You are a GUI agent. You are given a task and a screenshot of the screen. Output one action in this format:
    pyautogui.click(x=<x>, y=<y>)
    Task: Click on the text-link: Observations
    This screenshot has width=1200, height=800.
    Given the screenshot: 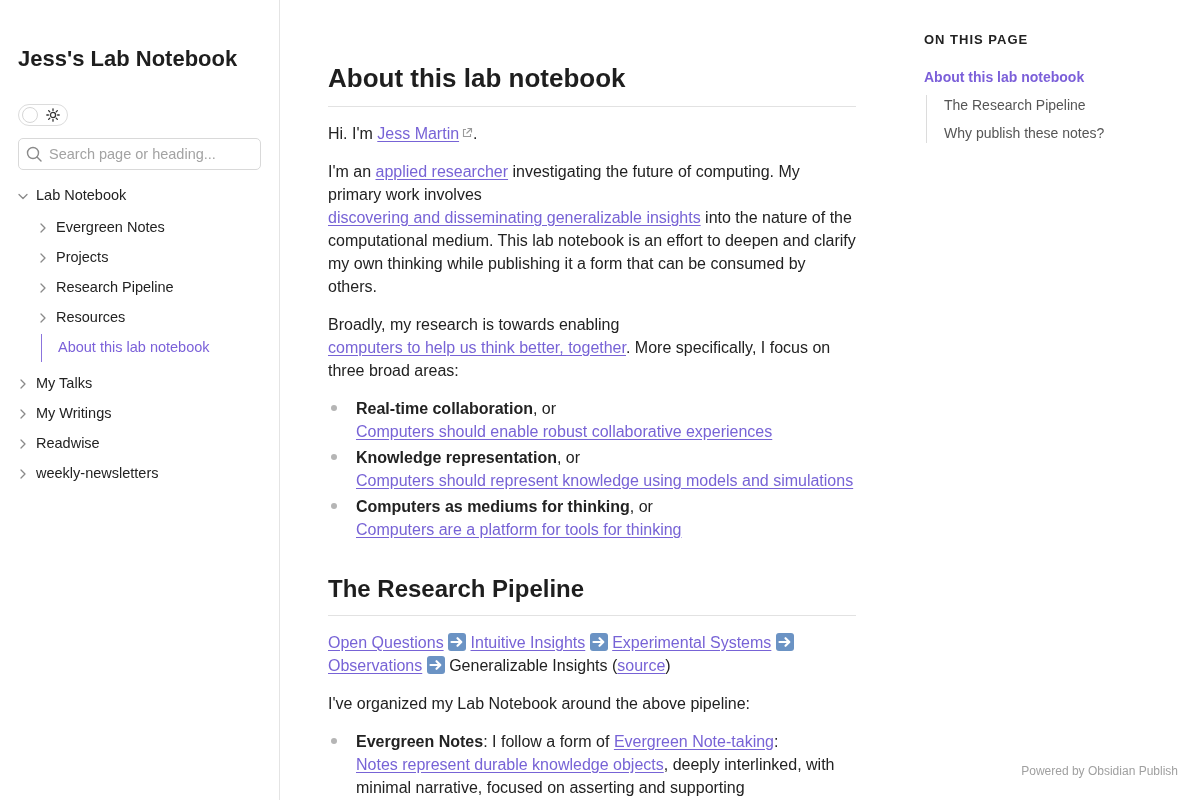 What is the action you would take?
    pyautogui.click(x=375, y=665)
    